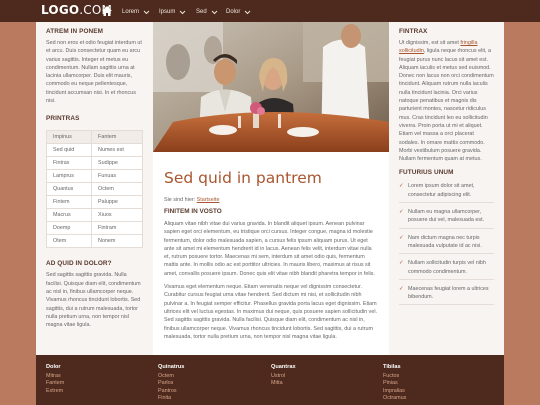 This screenshot has height=405, width=540. Describe the element at coordinates (171, 399) in the screenshot. I see `footer-link: Finita` at that location.